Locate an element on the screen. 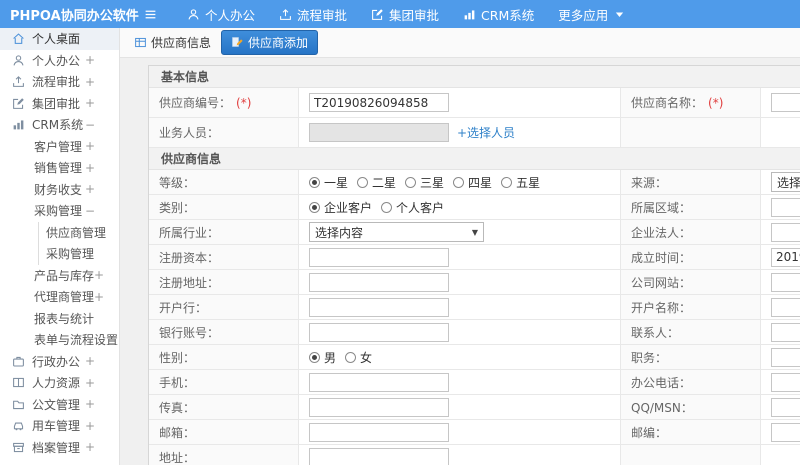  sidebar-item-5: 客户管理 + is located at coordinates (59, 147).